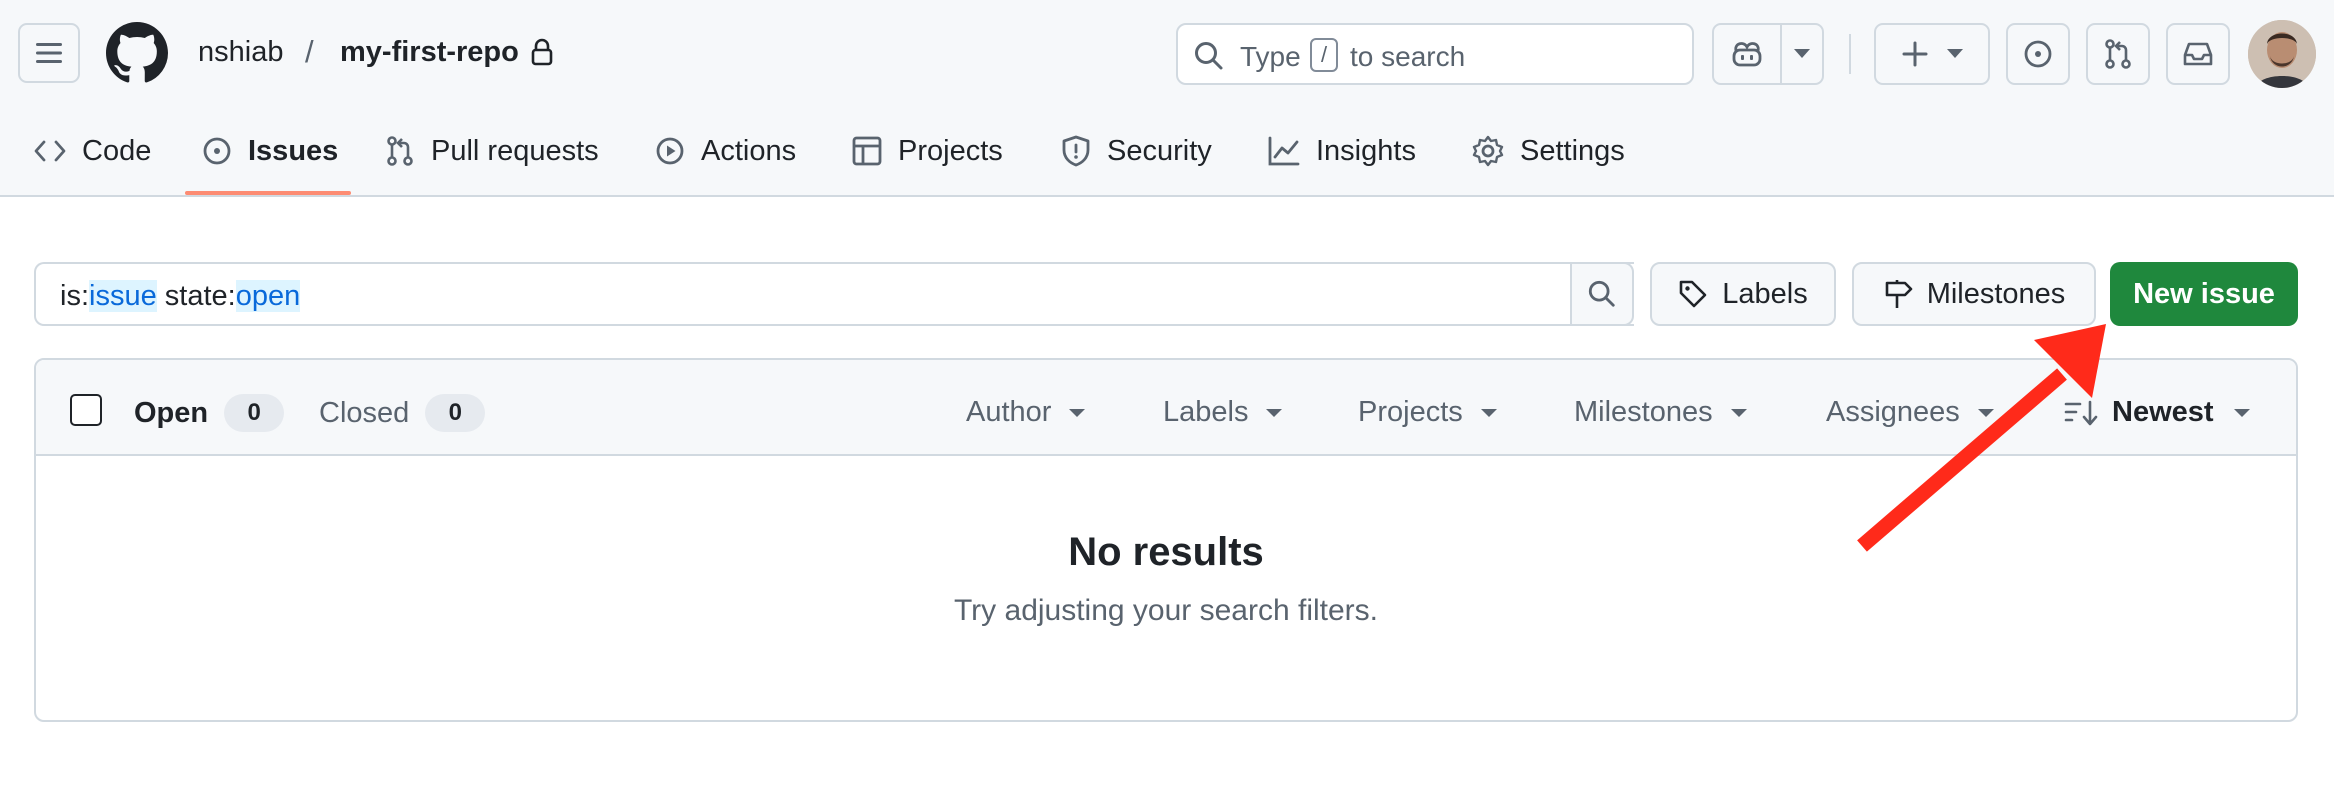 This screenshot has height=812, width=2334. Describe the element at coordinates (196, 296) in the screenshot. I see `filter-key-state: state:` at that location.